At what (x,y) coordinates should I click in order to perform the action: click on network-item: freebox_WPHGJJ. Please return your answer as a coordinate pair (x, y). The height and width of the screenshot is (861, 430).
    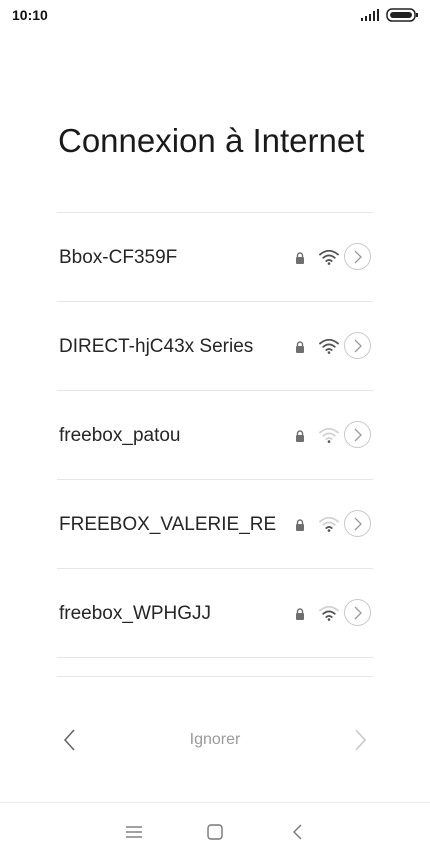
    Looking at the image, I should click on (215, 613).